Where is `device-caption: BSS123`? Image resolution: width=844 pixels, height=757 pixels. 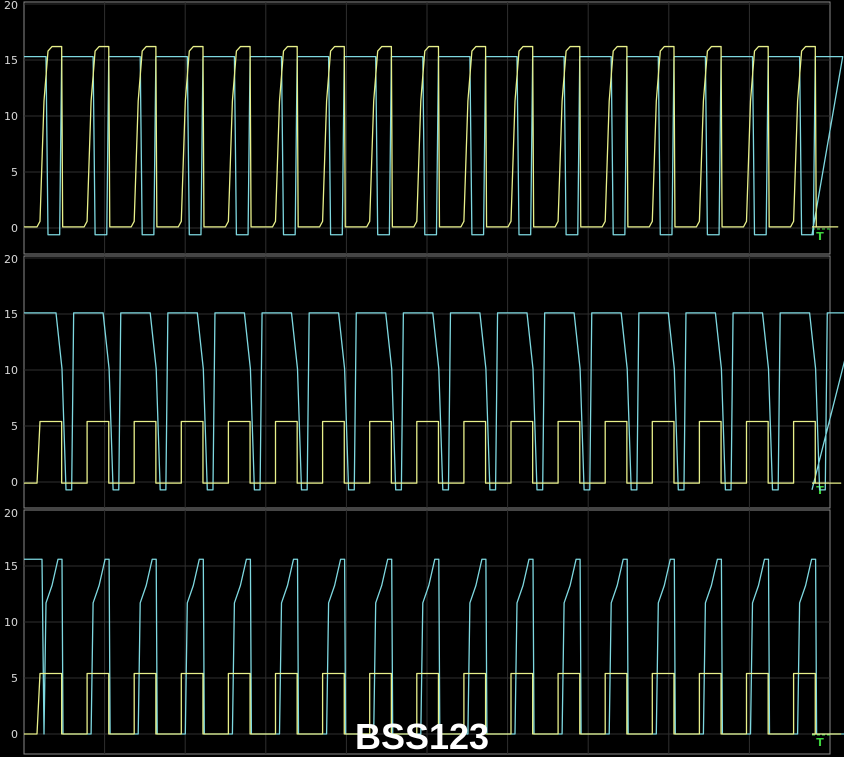 device-caption: BSS123 is located at coordinates (422, 736).